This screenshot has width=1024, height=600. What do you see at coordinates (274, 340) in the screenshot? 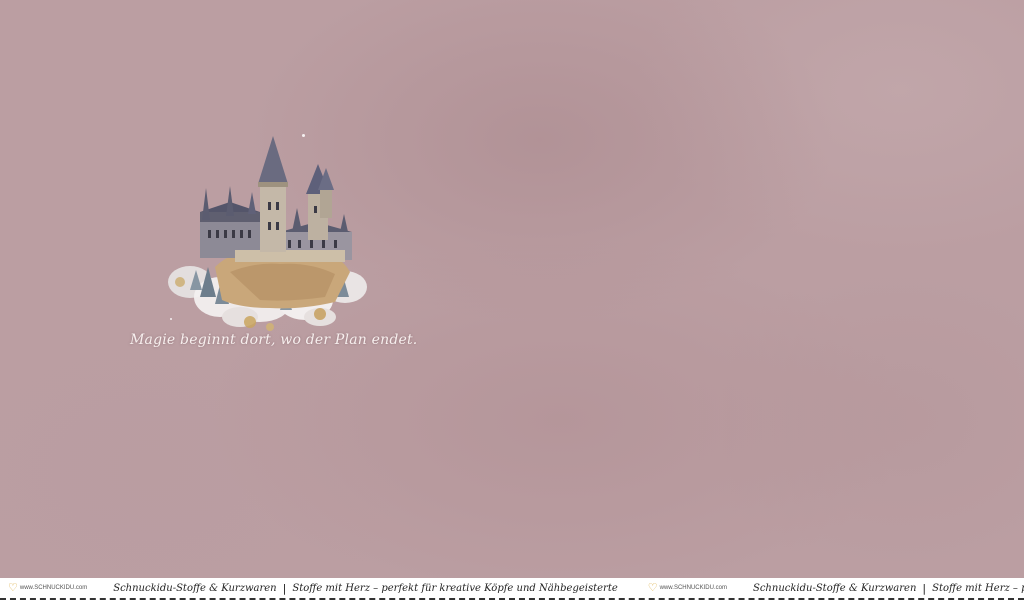
I see `quote-text: Magie beginnt dort, wo der Plan endet.` at bounding box center [274, 340].